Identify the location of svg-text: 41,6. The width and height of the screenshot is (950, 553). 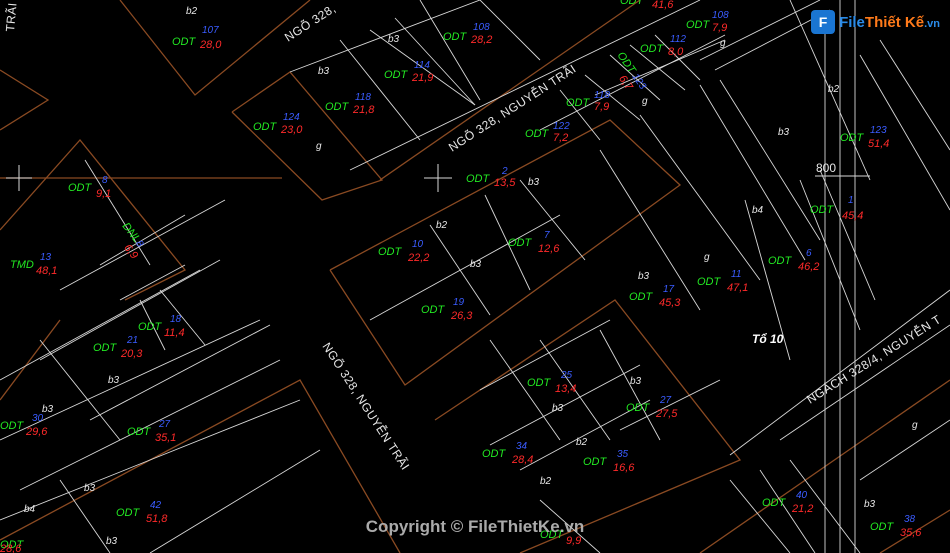
(663, 5).